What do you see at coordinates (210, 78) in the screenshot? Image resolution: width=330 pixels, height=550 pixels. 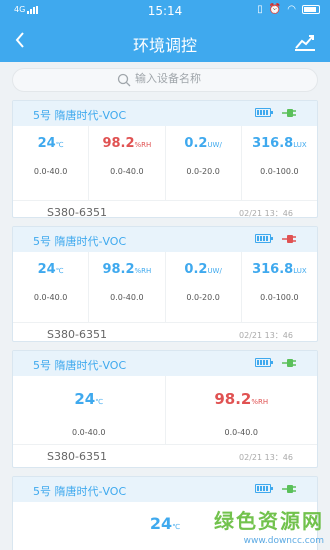 I see `search-input` at bounding box center [210, 78].